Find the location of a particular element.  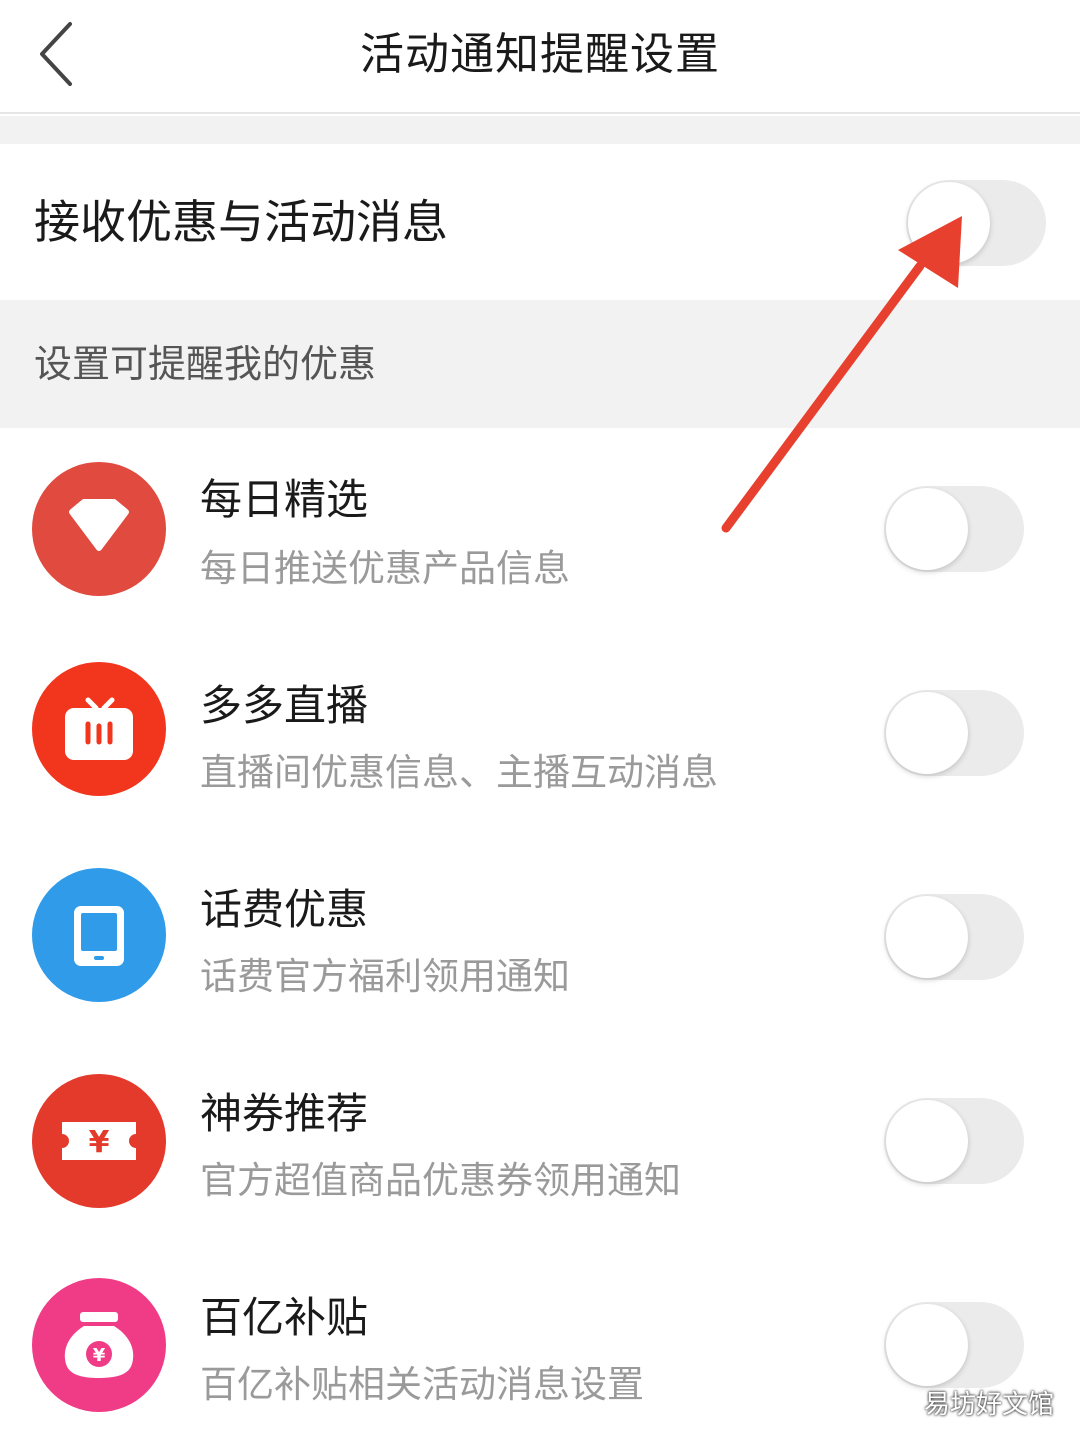

item-title: 百亿补贴 is located at coordinates (284, 1317).